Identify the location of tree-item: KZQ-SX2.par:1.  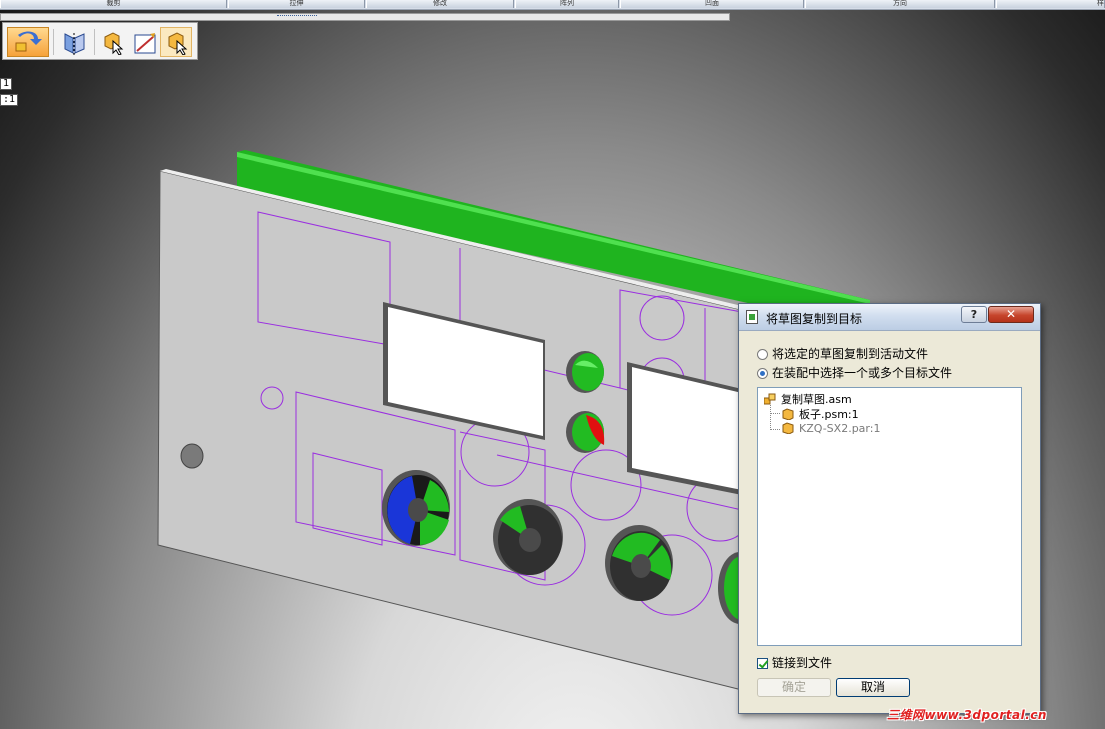
(831, 429).